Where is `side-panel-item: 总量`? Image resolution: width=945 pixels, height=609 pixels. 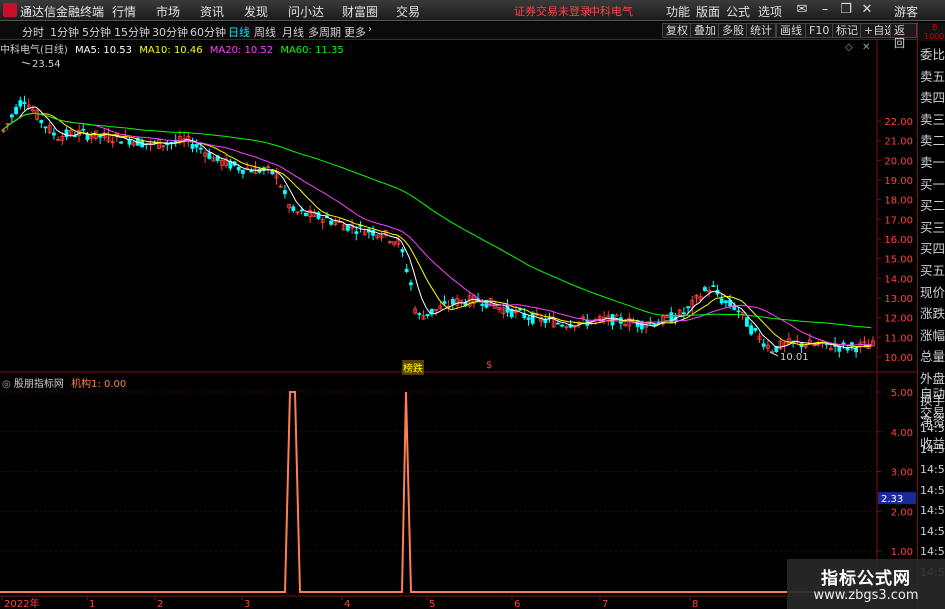 side-panel-item: 总量 is located at coordinates (932, 355).